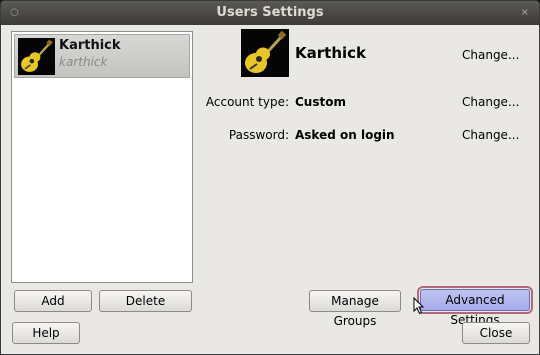  I want to click on title-bar: ○ Users Settings ×, so click(270, 13).